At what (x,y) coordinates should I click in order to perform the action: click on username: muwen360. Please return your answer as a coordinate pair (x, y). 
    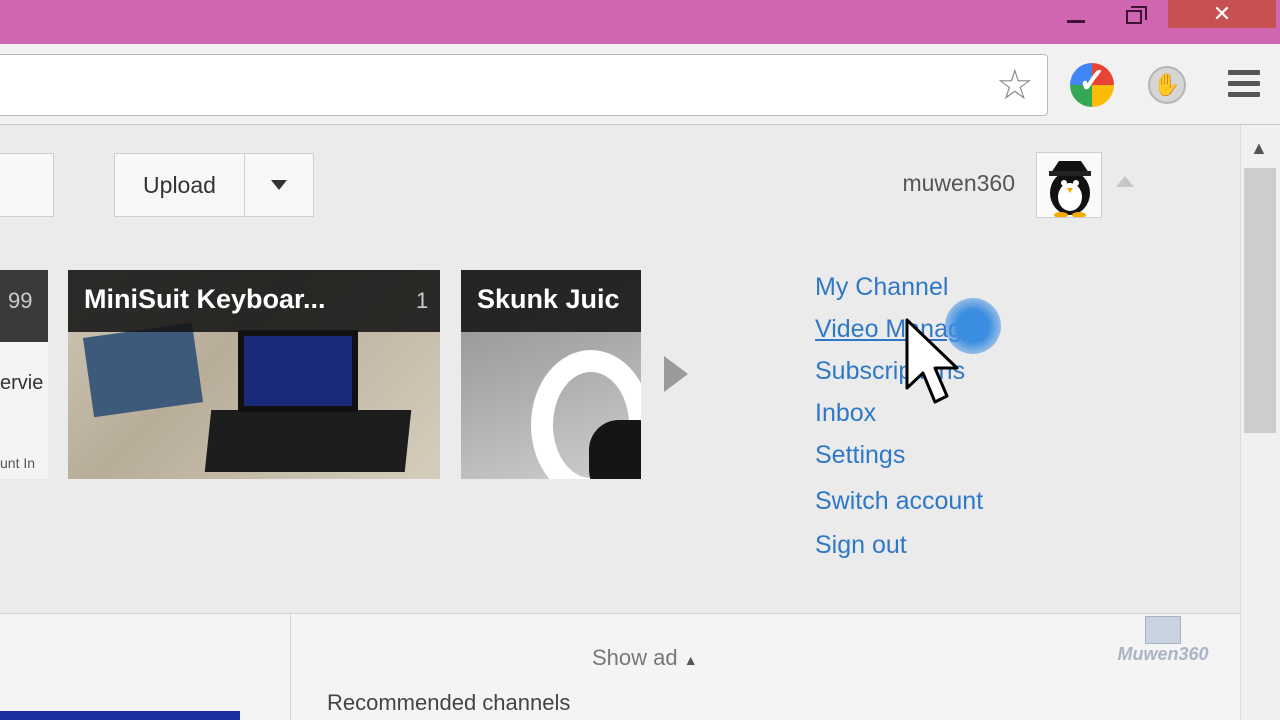
    Looking at the image, I should click on (937, 183).